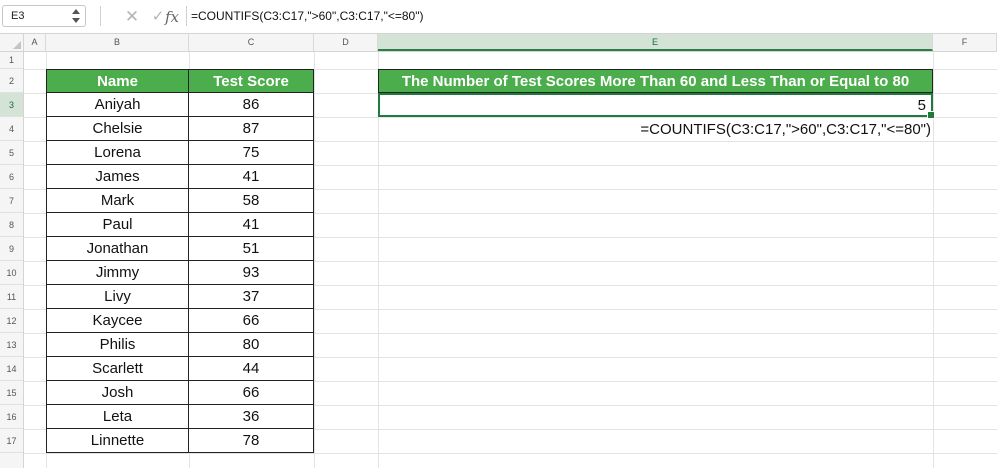 This screenshot has width=997, height=468. Describe the element at coordinates (35, 42) in the screenshot. I see `column-header-a: A` at that location.